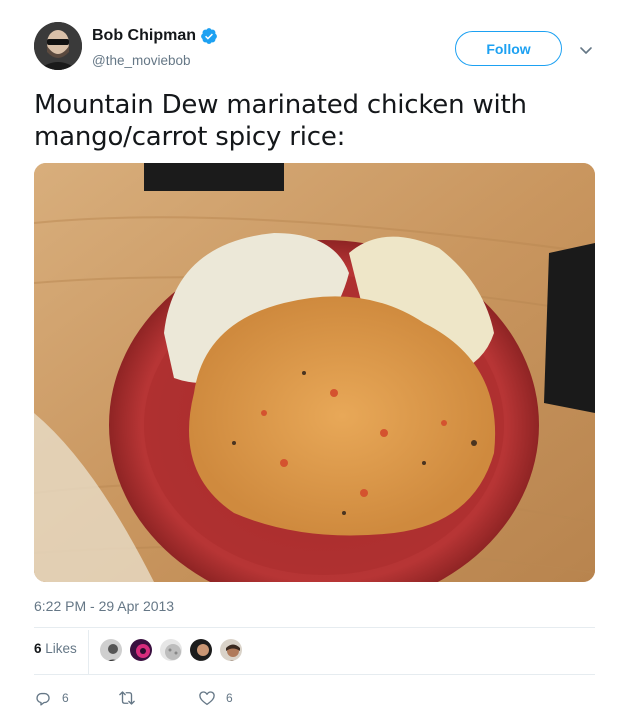 The width and height of the screenshot is (622, 720). I want to click on reply-icon, so click(43, 699).